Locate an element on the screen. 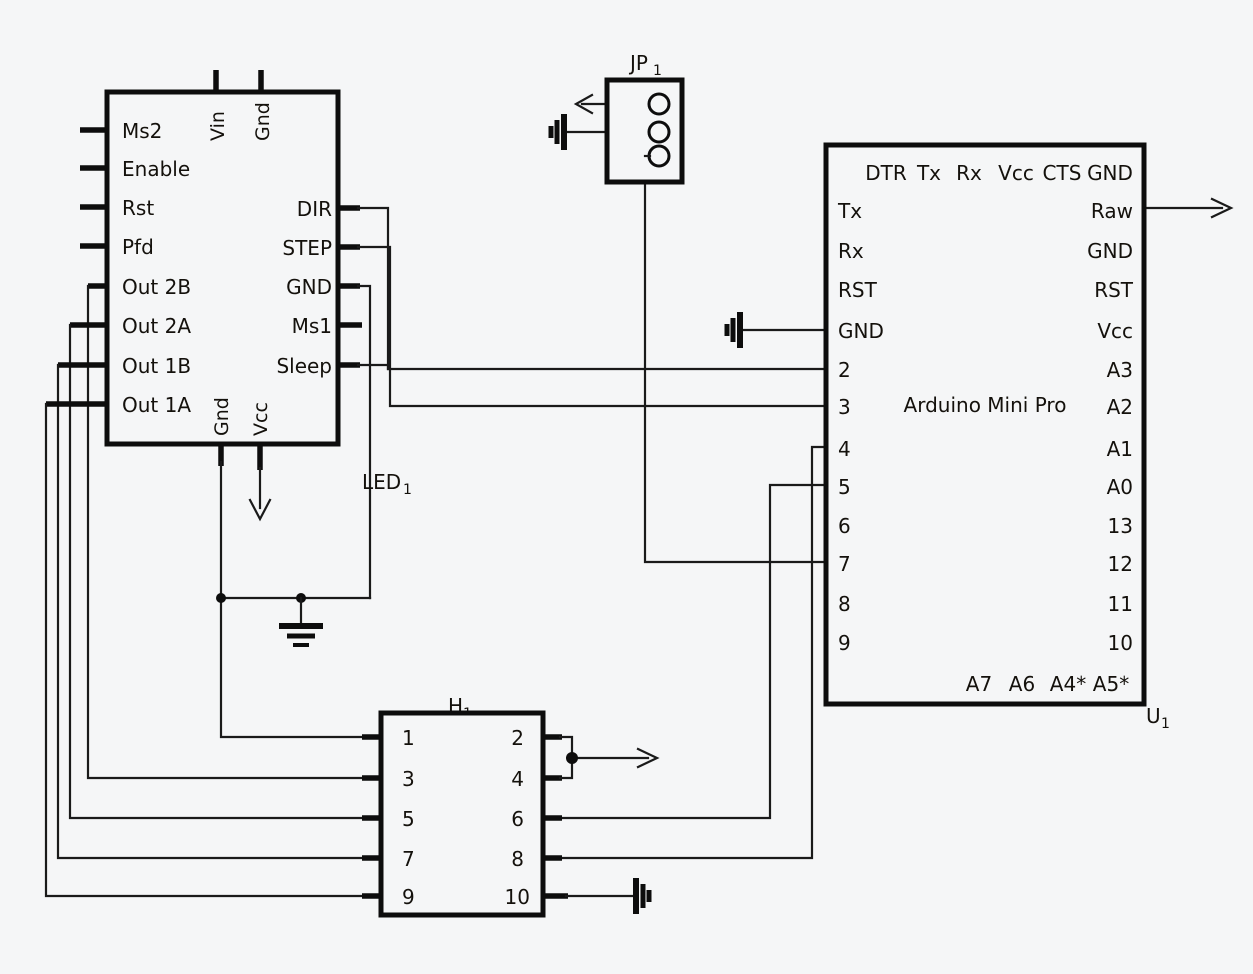  wire-sleep-run is located at coordinates (373, 367).